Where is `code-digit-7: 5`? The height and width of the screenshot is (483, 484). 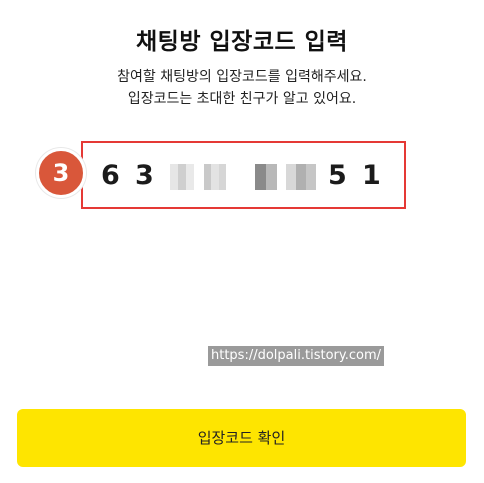 code-digit-7: 5 is located at coordinates (337, 175).